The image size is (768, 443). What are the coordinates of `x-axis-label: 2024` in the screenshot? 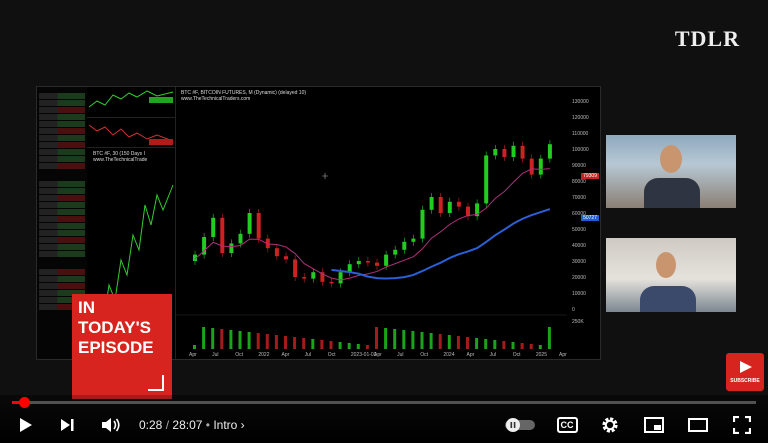 It's located at (448, 355).